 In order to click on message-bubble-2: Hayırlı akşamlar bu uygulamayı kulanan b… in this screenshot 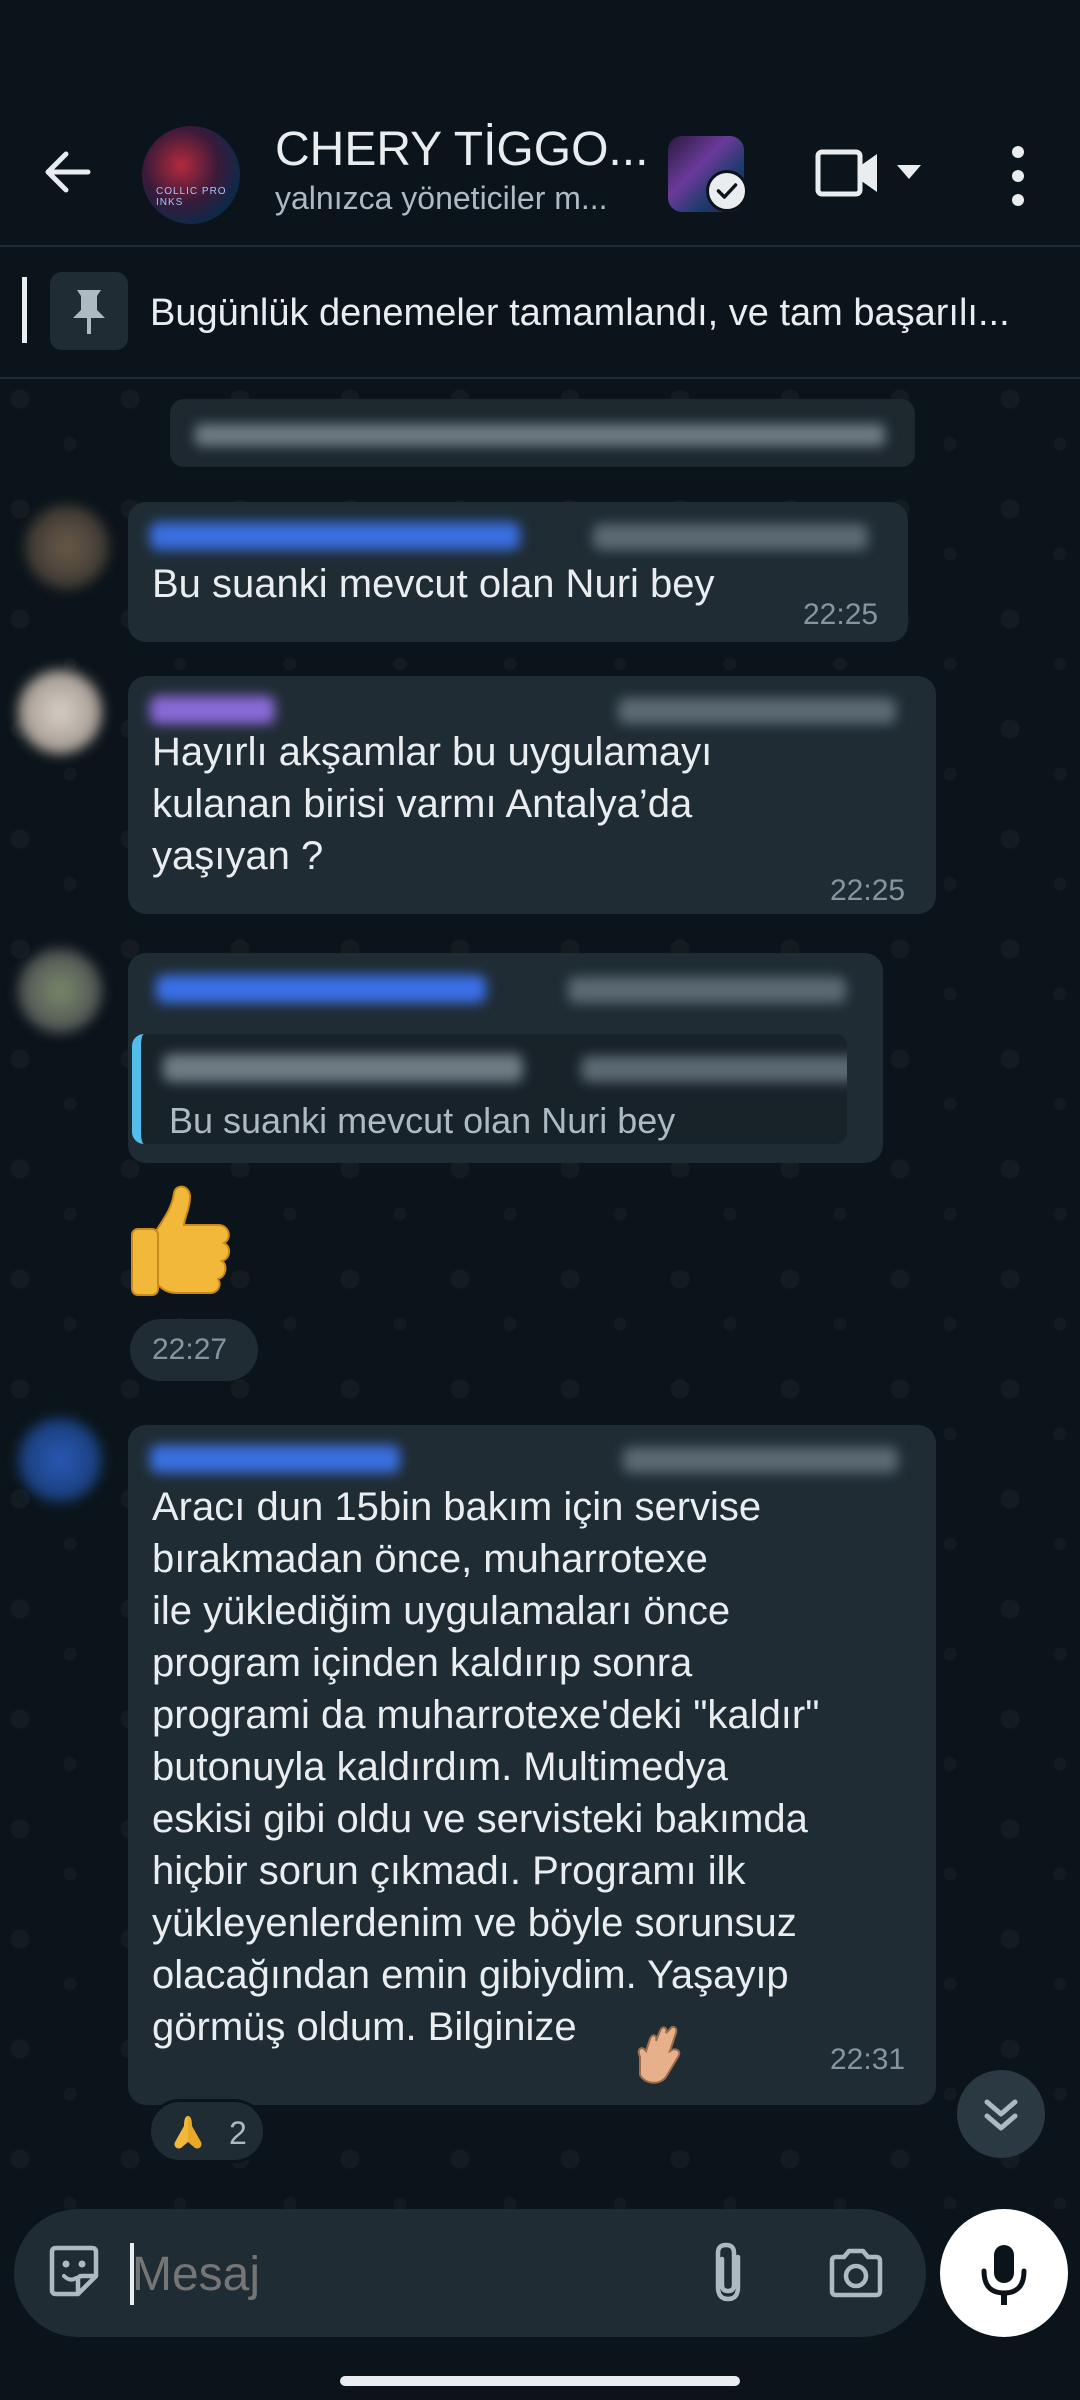, I will do `click(532, 795)`.